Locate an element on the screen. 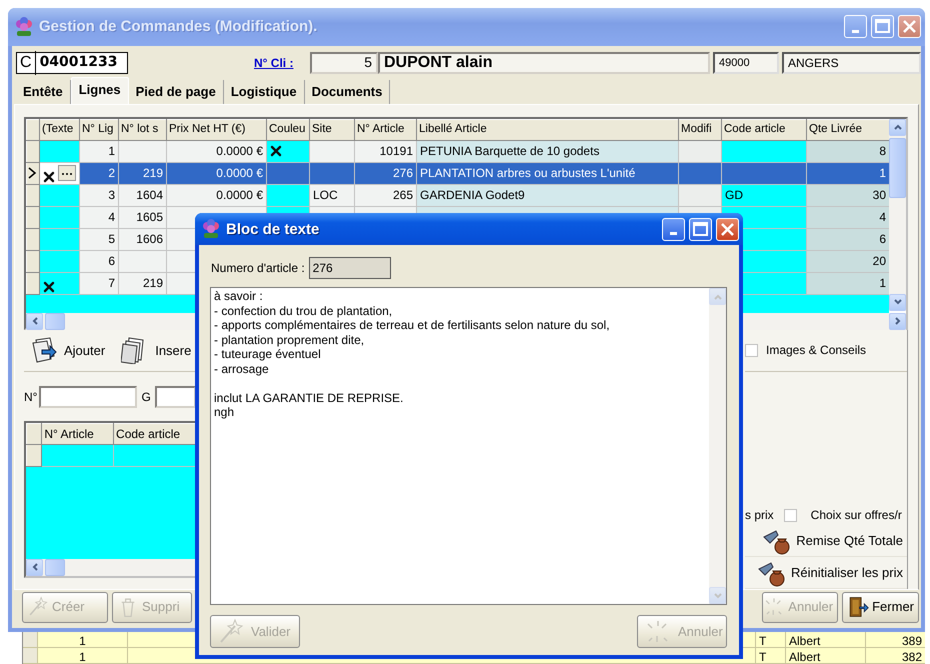  column-header: Prix Net HT (€) is located at coordinates (216, 129).